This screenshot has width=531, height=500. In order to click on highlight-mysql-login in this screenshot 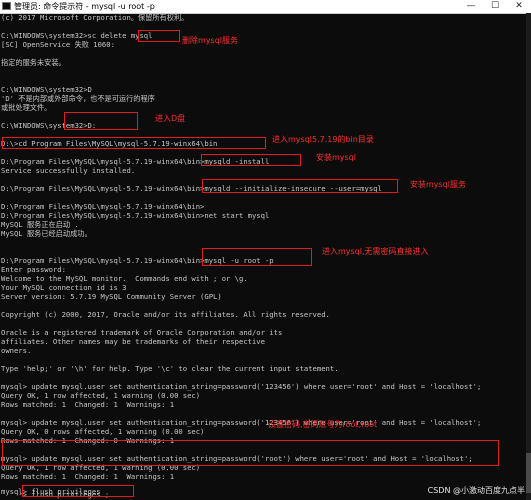, I will do `click(257, 257)`.